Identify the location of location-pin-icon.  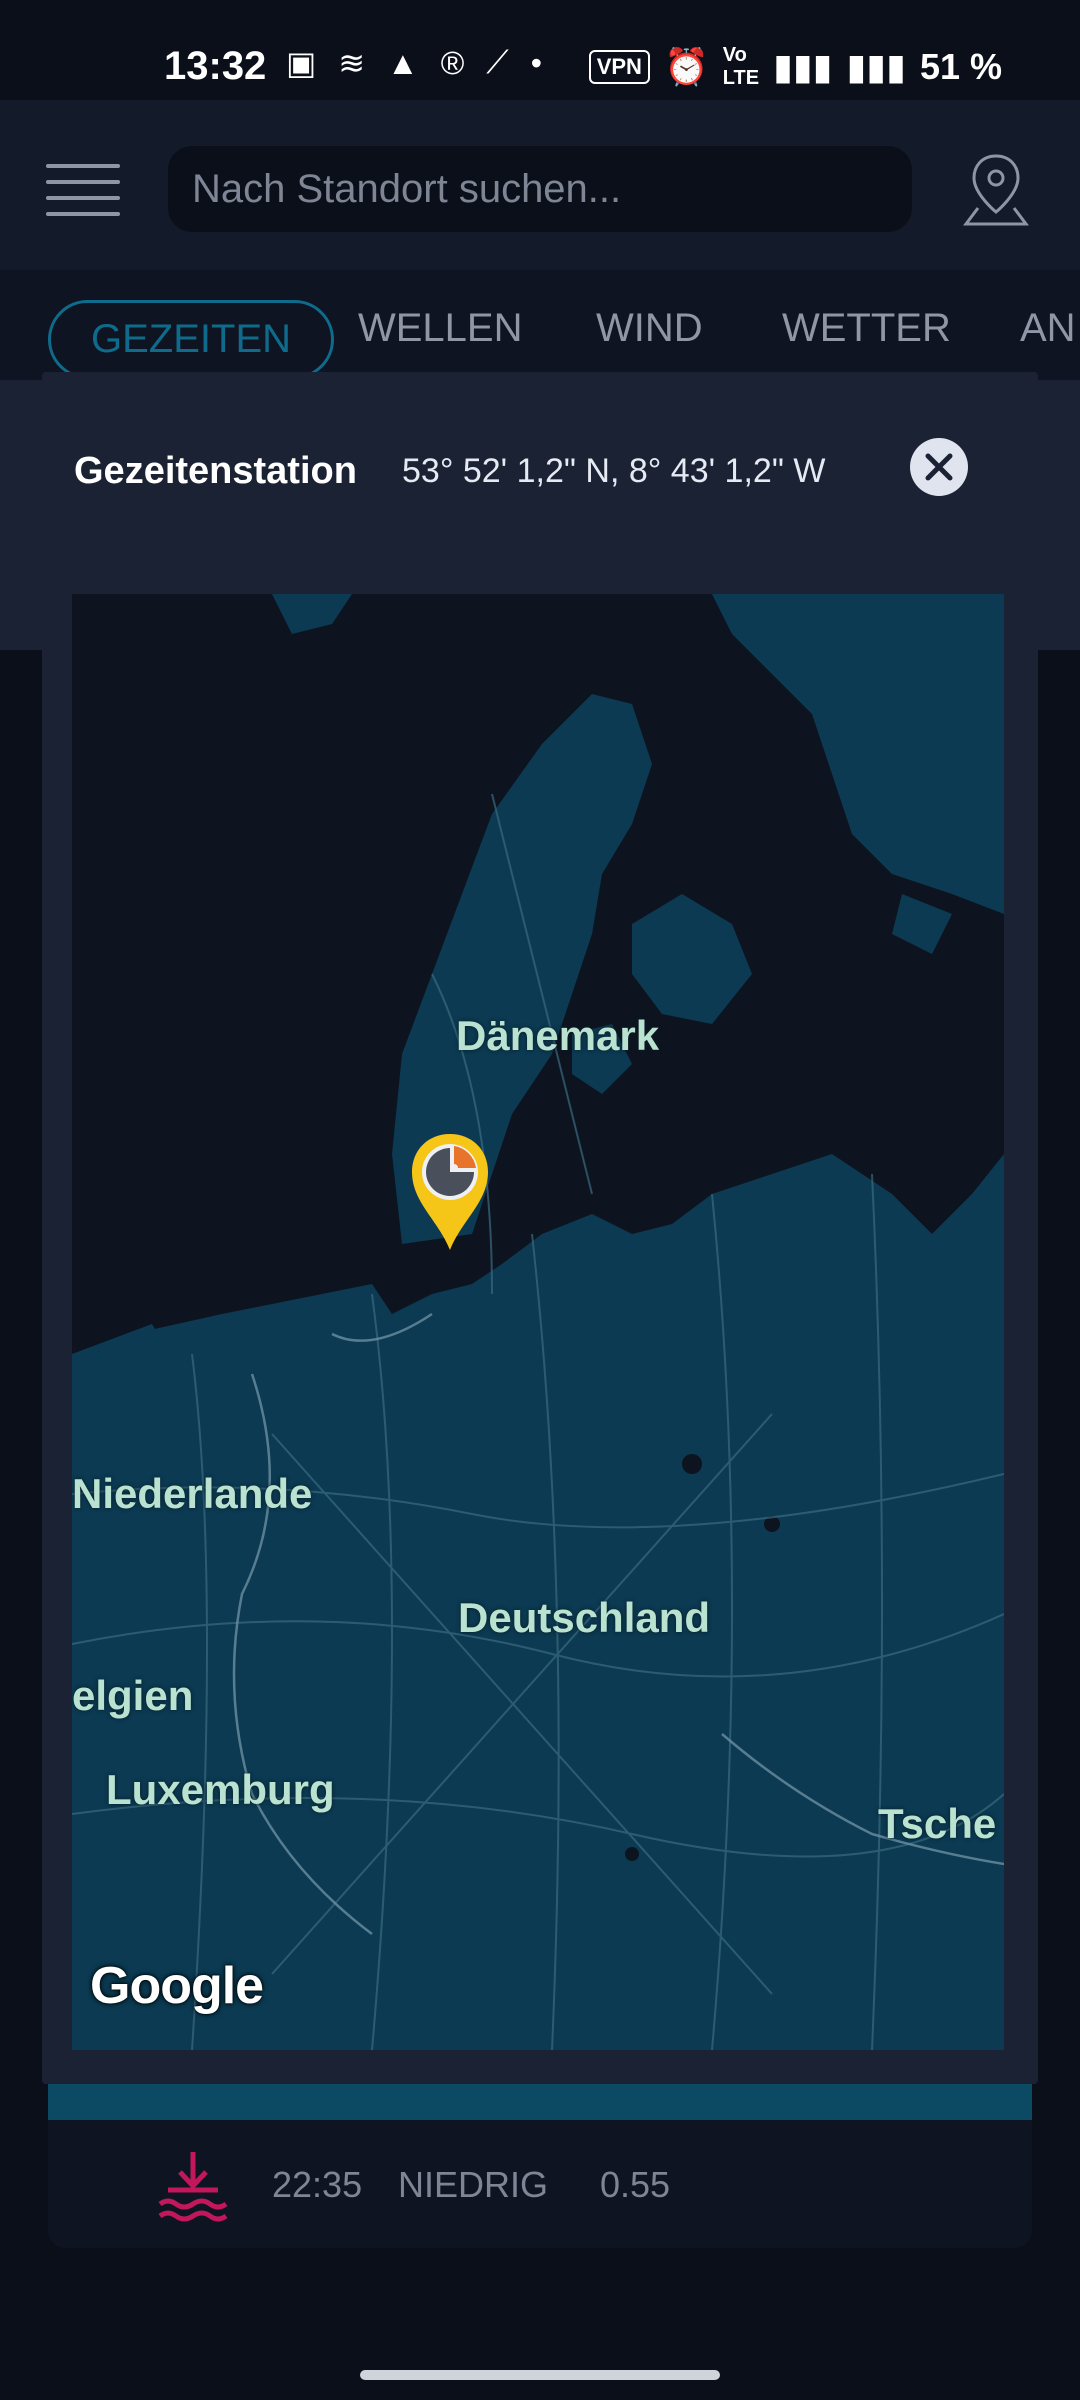
(996, 190).